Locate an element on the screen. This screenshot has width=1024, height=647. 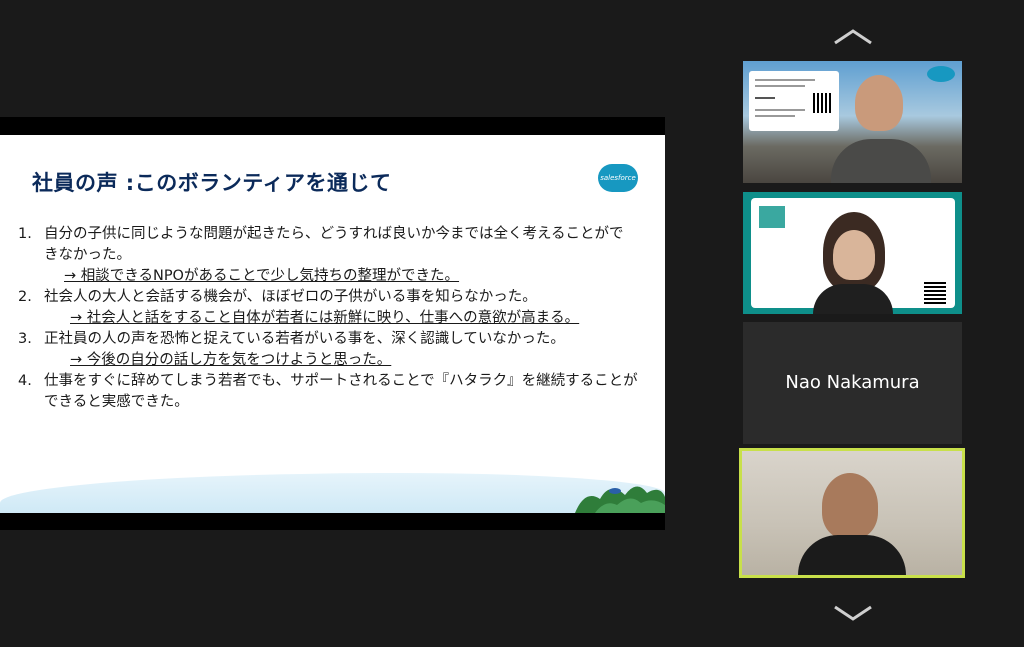
list-item-note: → 今後の自分の話し方を気をつけようと思った。 is located at coordinates (231, 360).